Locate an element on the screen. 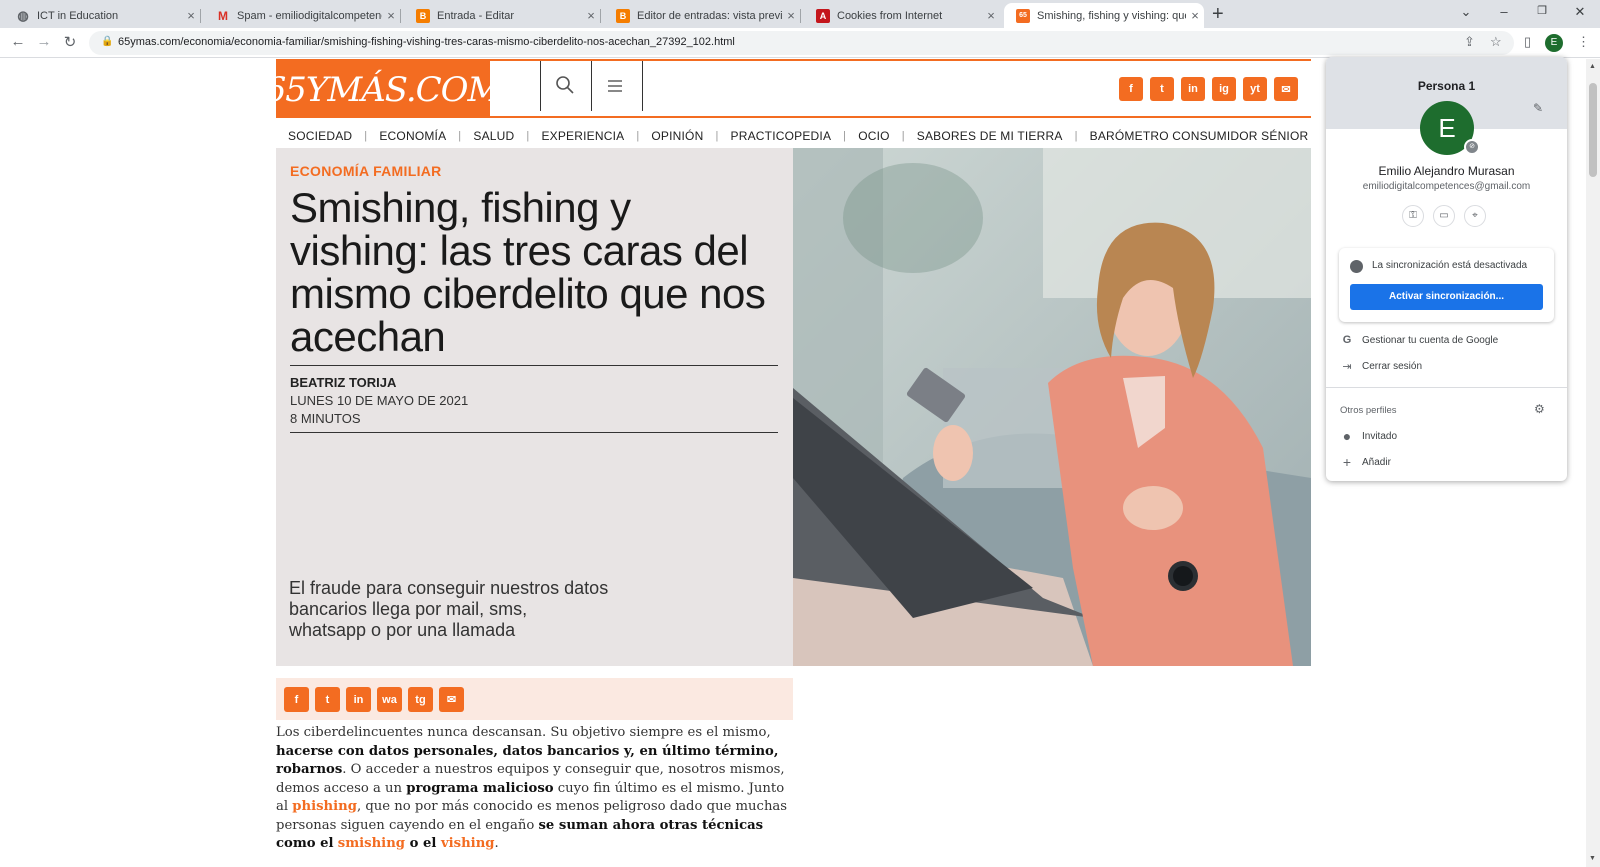 Image resolution: width=1600 pixels, height=867 pixels. minimize-icon: – is located at coordinates (1504, 11).